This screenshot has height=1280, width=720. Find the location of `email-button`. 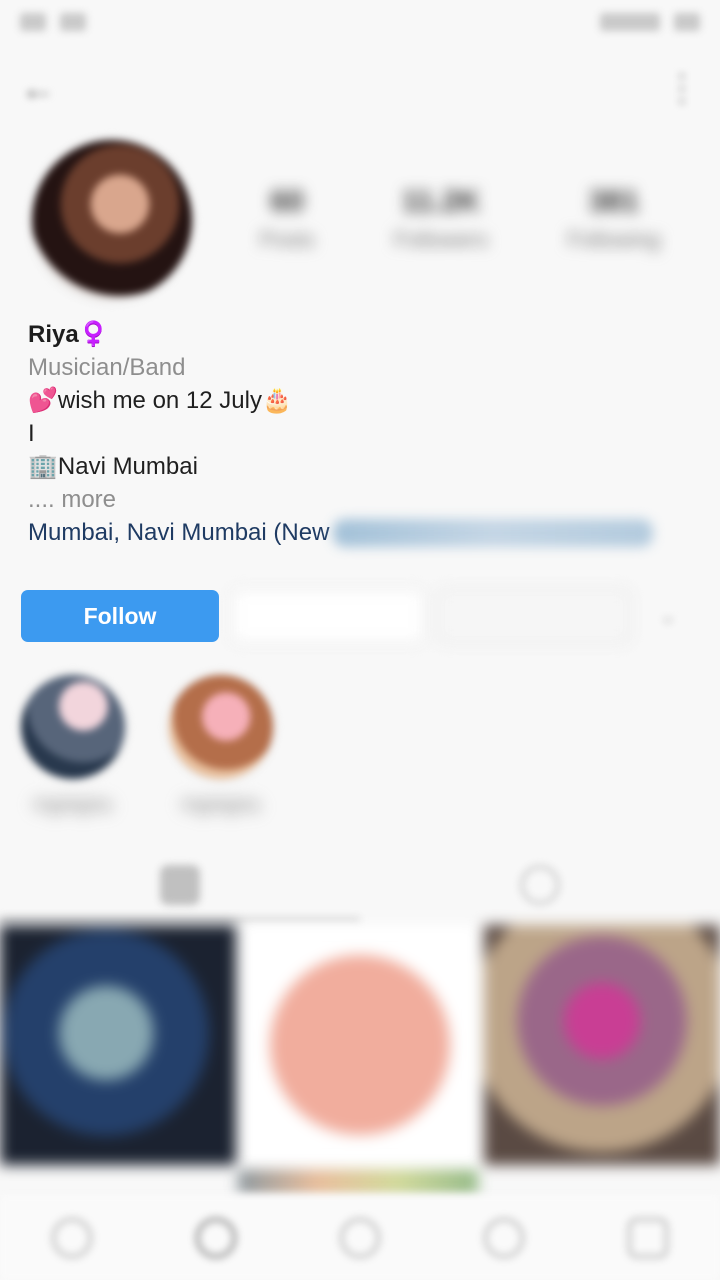

email-button is located at coordinates (534, 616).